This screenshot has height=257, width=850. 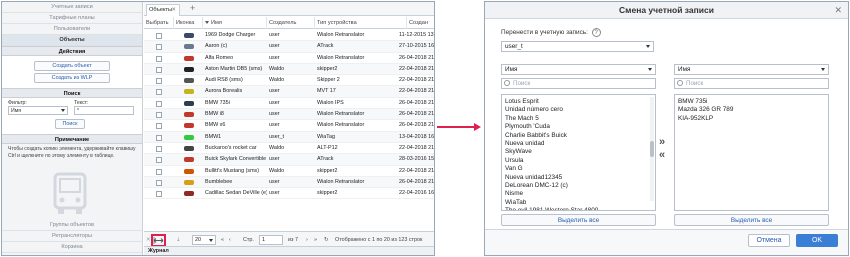 I want to click on chevron-down-icon, so click(x=650, y=69).